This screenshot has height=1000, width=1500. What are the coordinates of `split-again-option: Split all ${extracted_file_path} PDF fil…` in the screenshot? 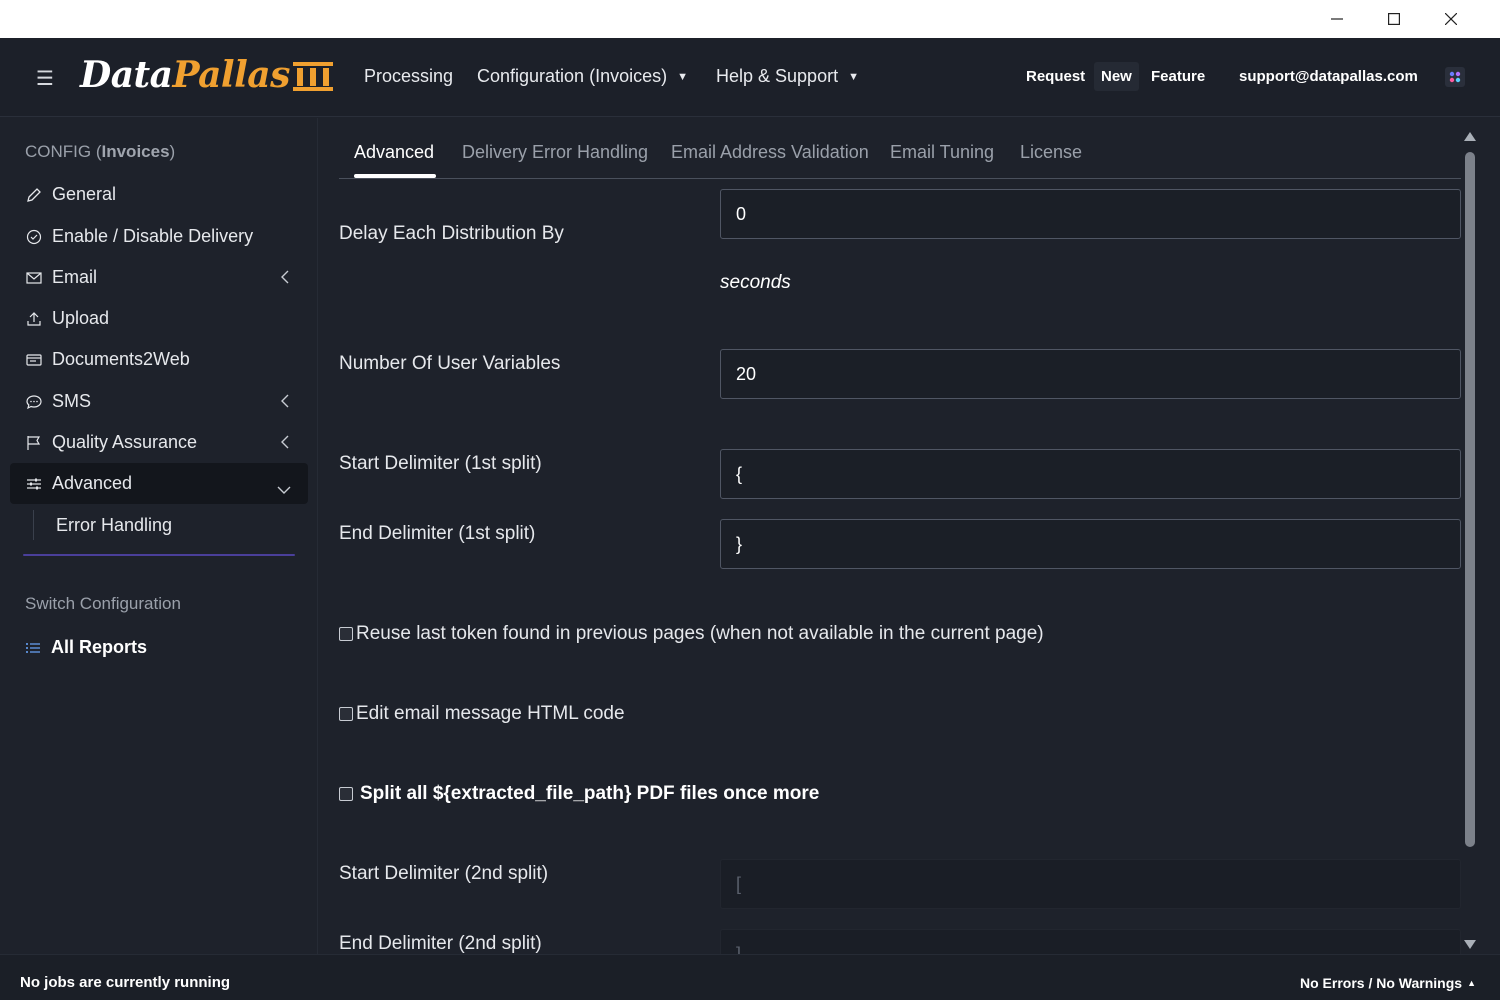 It's located at (579, 794).